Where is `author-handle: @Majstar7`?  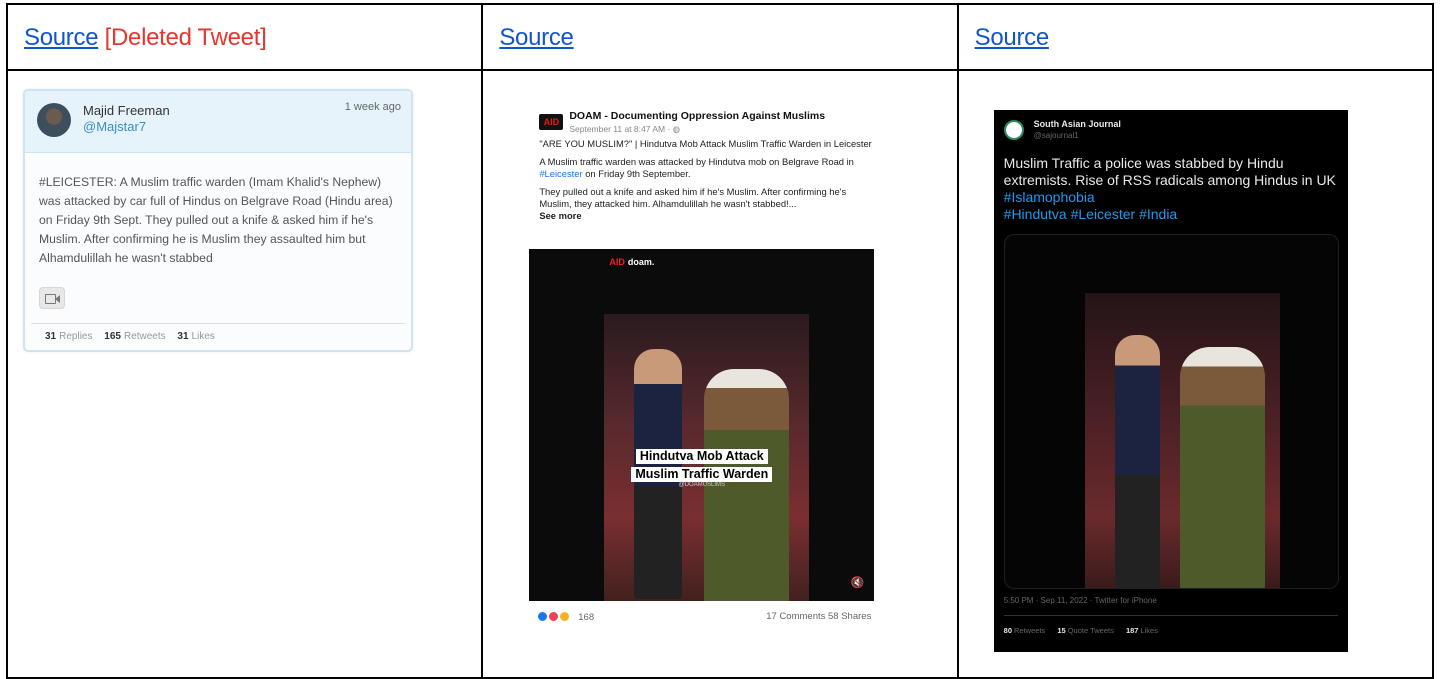 author-handle: @Majstar7 is located at coordinates (115, 126).